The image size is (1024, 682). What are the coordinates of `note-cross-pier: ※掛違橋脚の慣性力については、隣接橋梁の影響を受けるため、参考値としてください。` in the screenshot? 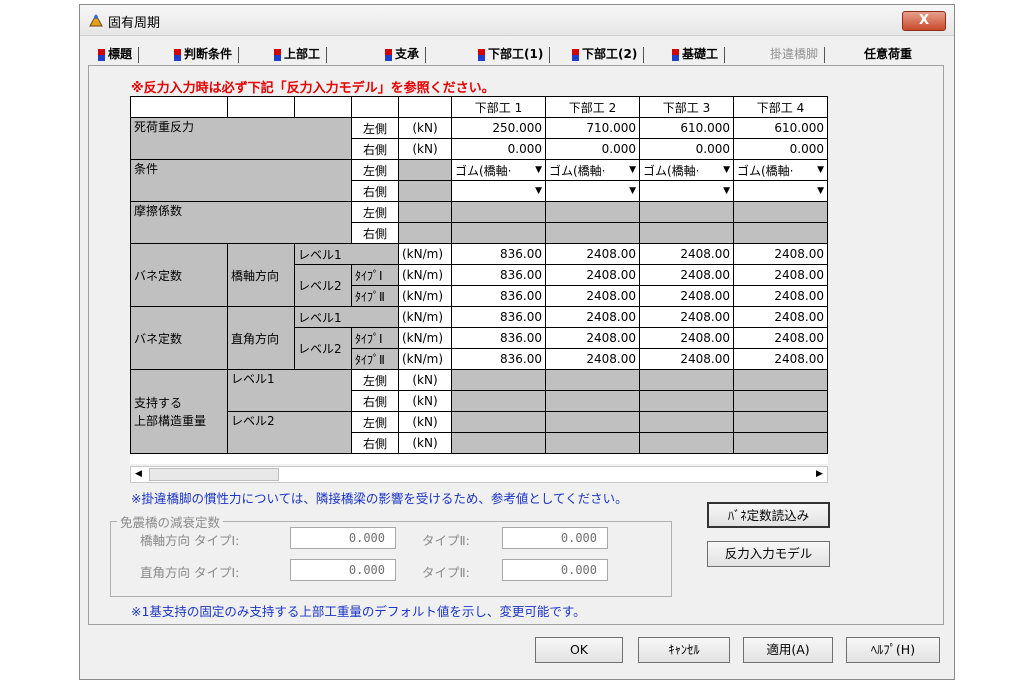 It's located at (379, 498).